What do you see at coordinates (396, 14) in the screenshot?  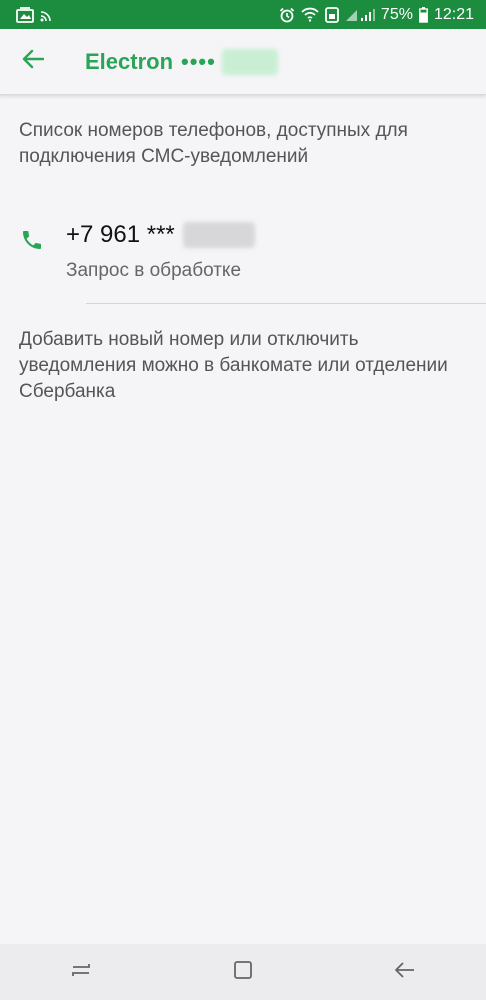 I see `battery-percent: 75%` at bounding box center [396, 14].